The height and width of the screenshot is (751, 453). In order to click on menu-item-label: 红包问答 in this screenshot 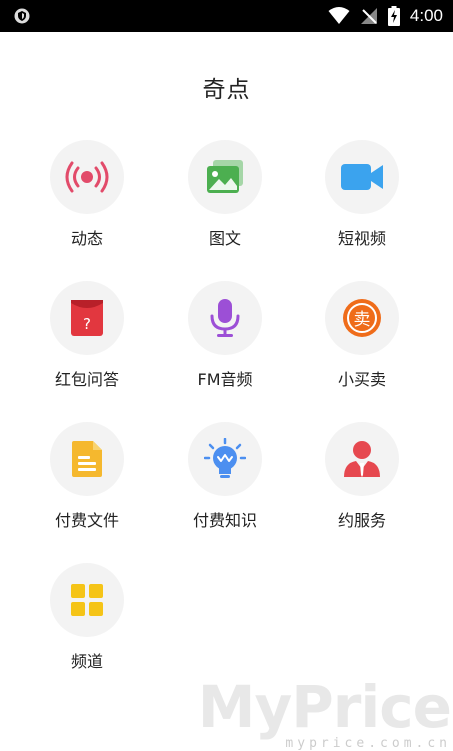, I will do `click(86, 379)`.